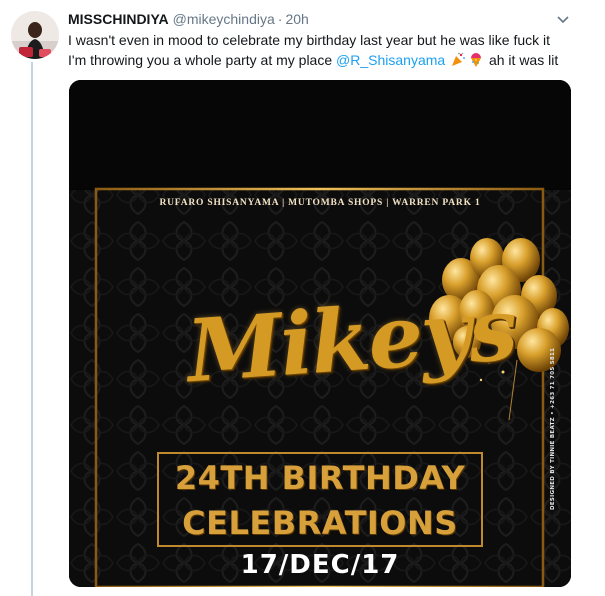 This screenshot has width=605, height=596. I want to click on tweet-text-segment: ah it was lit, so click(523, 60).